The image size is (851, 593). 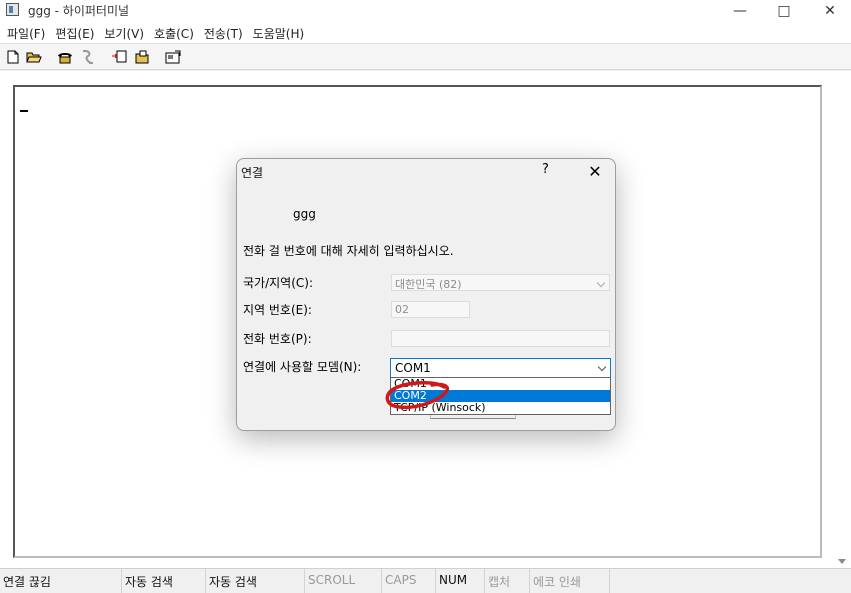 I want to click on status-num: NUM, so click(x=460, y=581).